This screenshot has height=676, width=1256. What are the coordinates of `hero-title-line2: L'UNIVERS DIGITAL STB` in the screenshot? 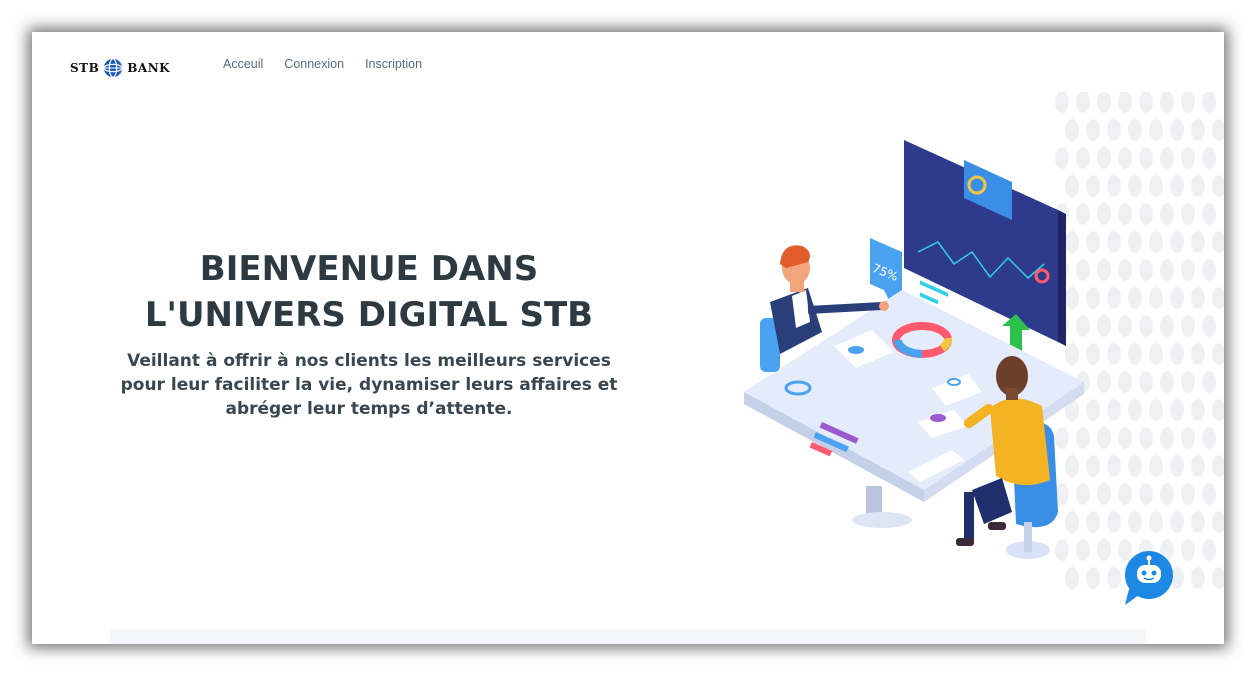 It's located at (369, 315).